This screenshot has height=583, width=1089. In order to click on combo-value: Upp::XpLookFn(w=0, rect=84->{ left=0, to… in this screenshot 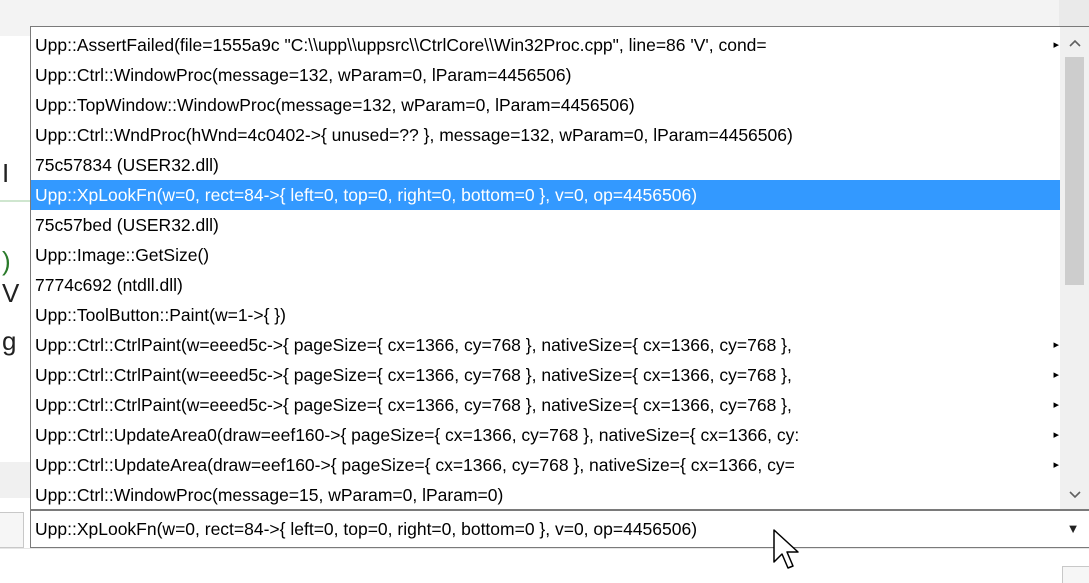, I will do `click(366, 529)`.